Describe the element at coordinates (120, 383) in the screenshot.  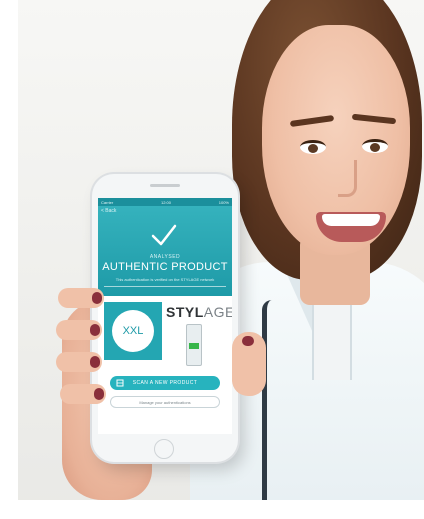
I see `scan-icon` at that location.